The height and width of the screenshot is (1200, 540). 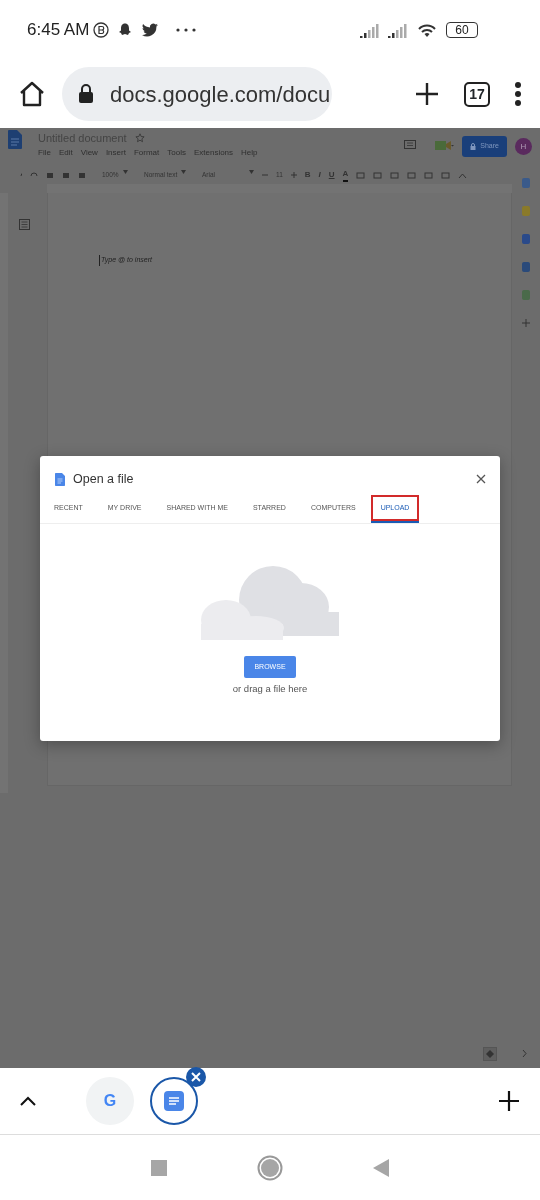 I want to click on chevron-right-icon, so click(x=524, y=1053).